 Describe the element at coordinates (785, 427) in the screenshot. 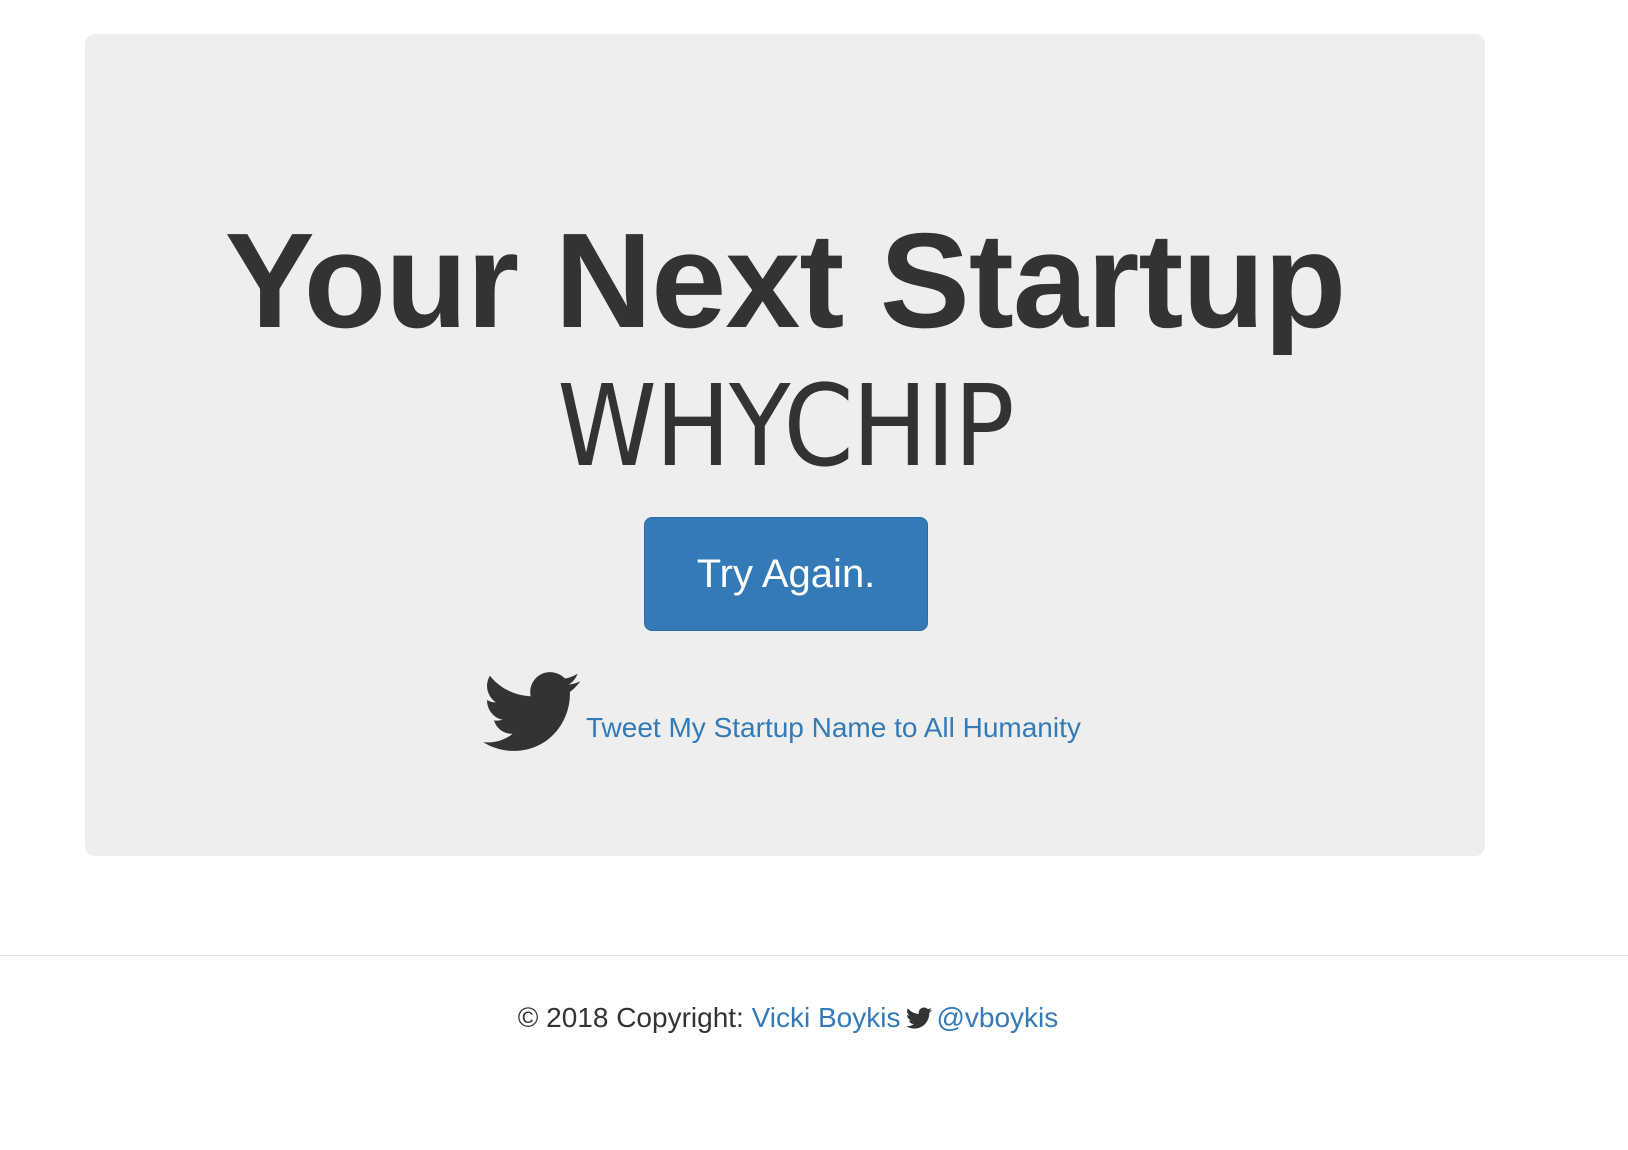

I see `startup-name: WHYCHIP` at that location.